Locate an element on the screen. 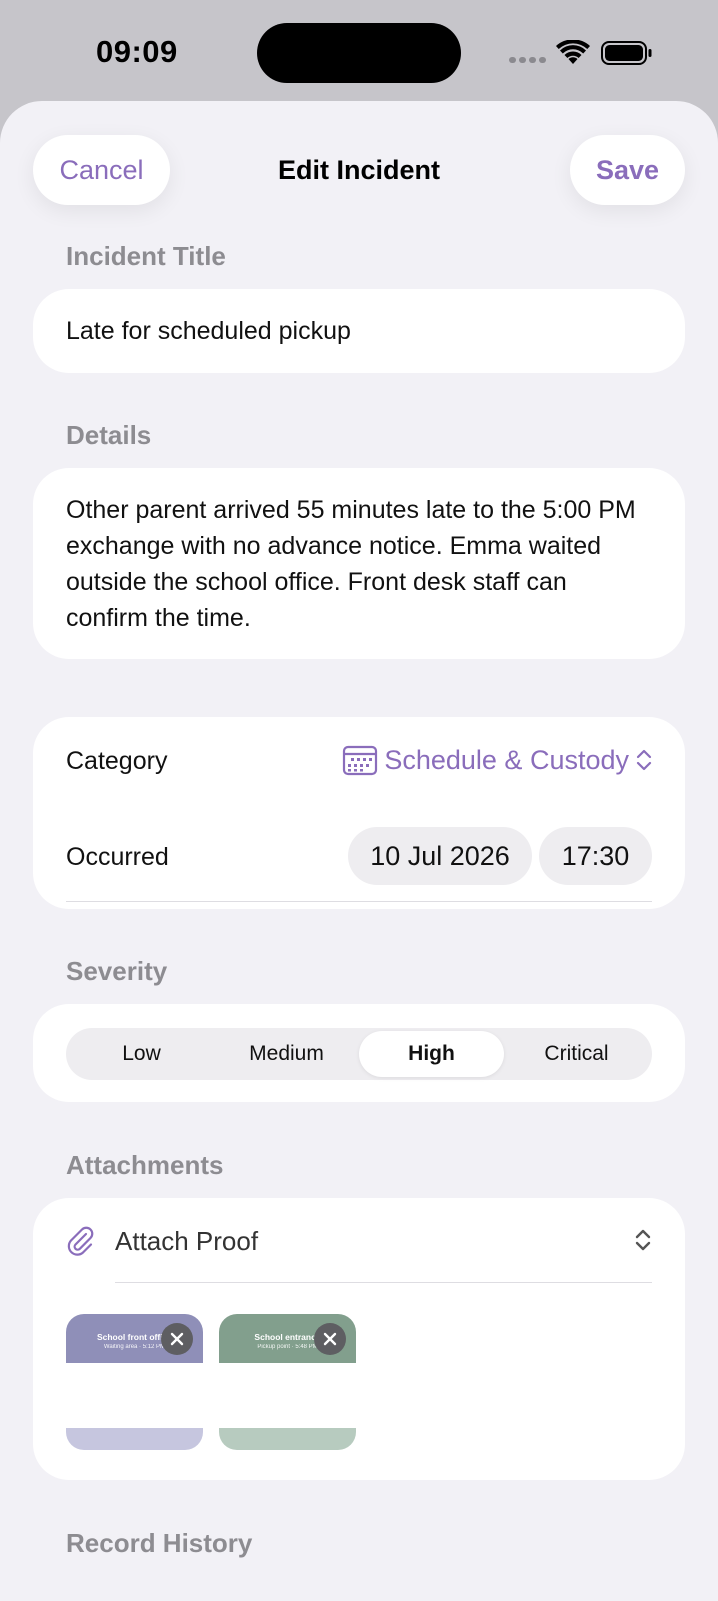  paperclip-icon is located at coordinates (80, 1241).